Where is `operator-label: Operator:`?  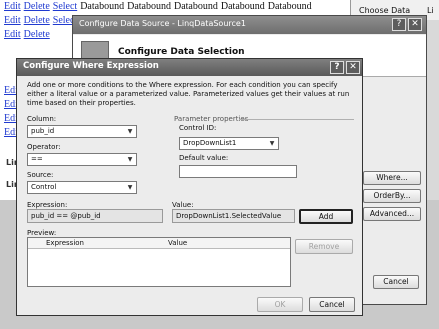
operator-label: Operator: is located at coordinates (44, 147).